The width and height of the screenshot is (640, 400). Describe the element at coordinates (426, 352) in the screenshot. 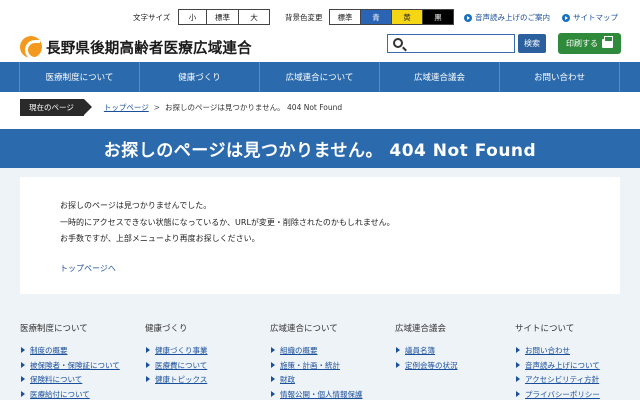

I see `footer-link: 議員名簿` at that location.